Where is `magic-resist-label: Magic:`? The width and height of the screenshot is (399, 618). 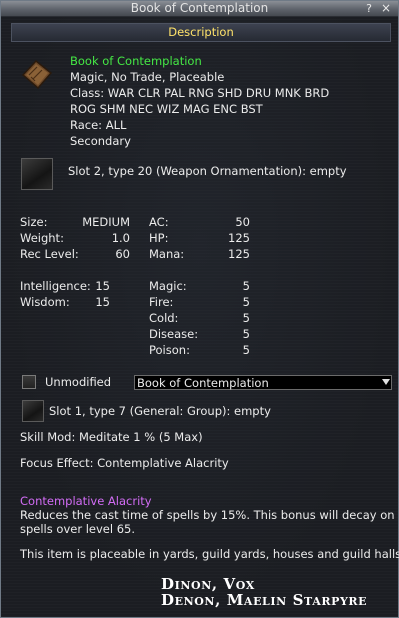
magic-resist-label: Magic: is located at coordinates (168, 286).